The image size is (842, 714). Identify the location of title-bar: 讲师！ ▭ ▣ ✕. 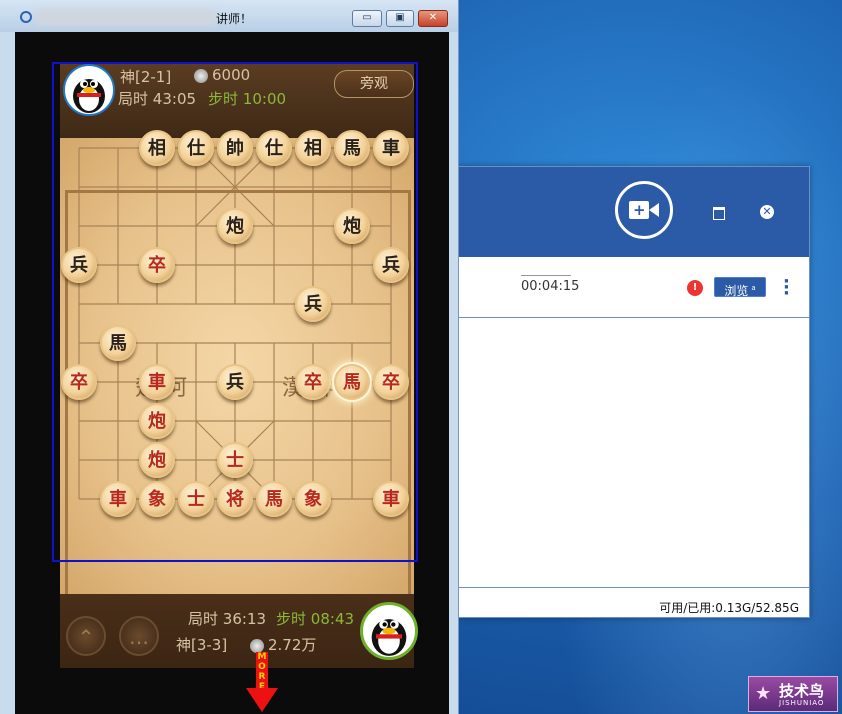
(229, 16).